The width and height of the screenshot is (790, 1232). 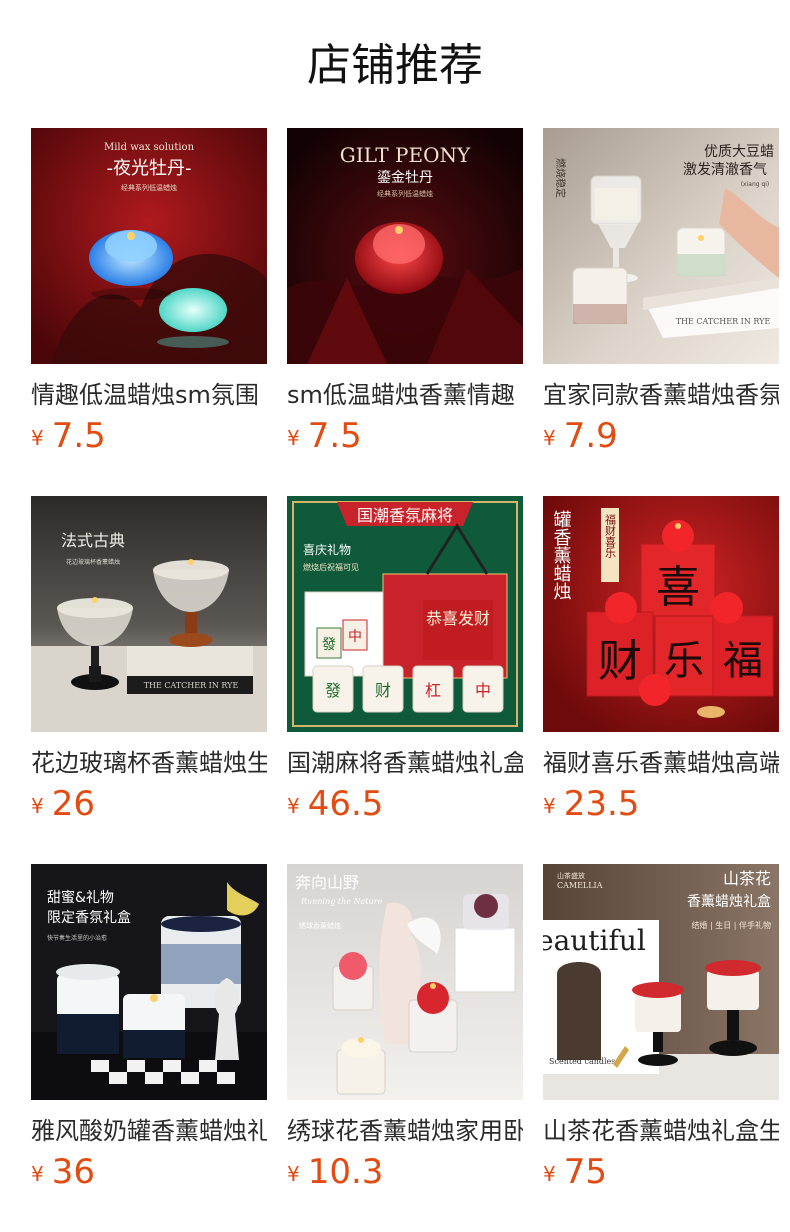 What do you see at coordinates (80, 898) in the screenshot?
I see `image-caption-title: 甜蜜&礼物` at bounding box center [80, 898].